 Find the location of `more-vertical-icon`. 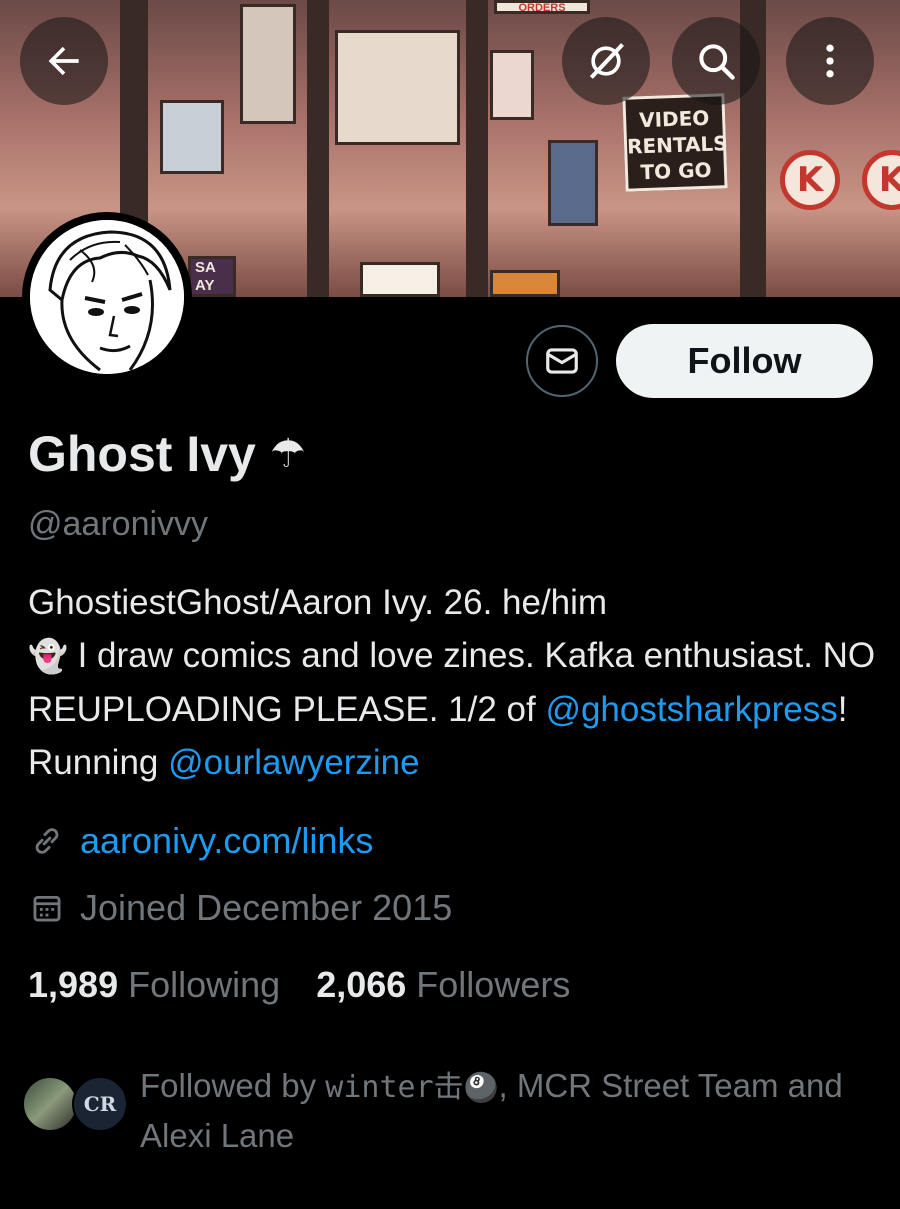

more-vertical-icon is located at coordinates (830, 61).